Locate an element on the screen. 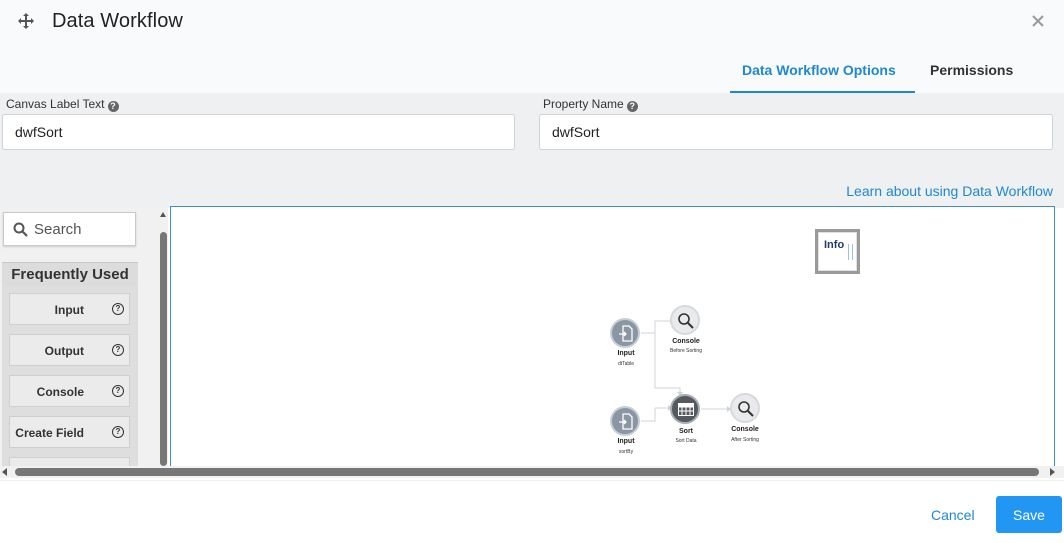  workflow-node-console-after is located at coordinates (745, 408).